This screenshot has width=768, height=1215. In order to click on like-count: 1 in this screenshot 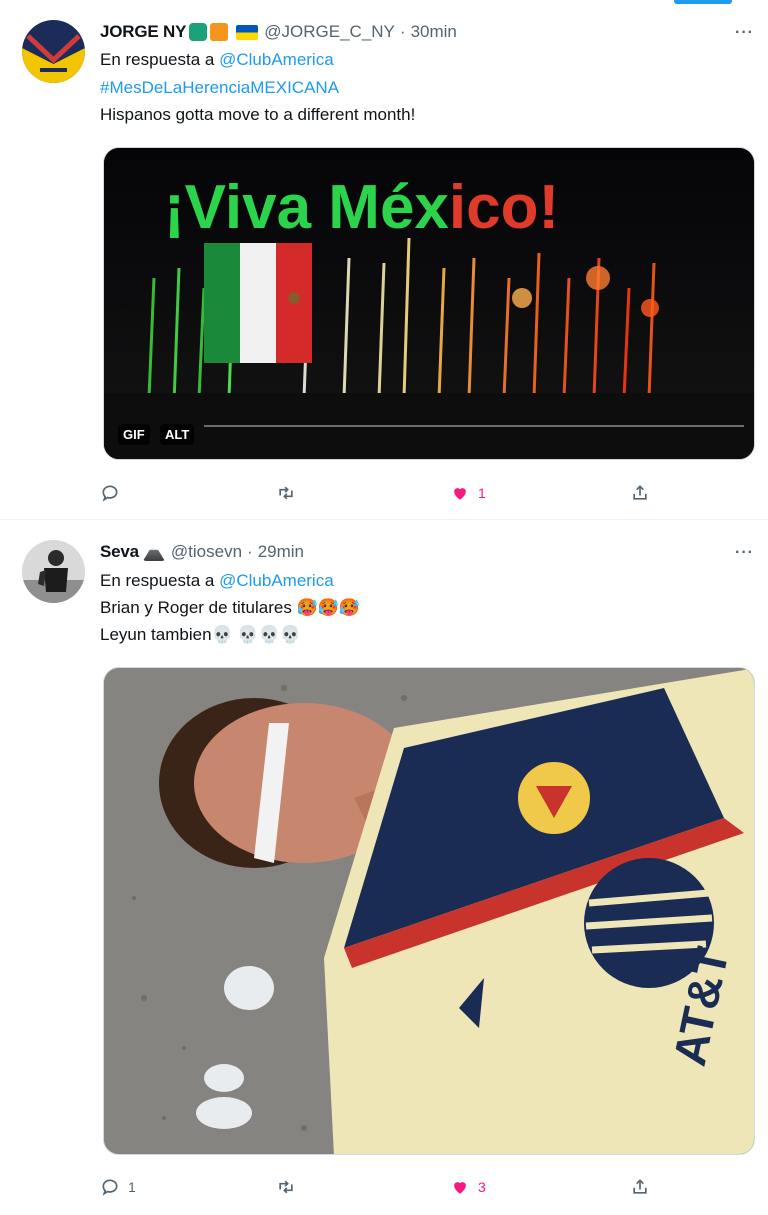, I will do `click(482, 493)`.